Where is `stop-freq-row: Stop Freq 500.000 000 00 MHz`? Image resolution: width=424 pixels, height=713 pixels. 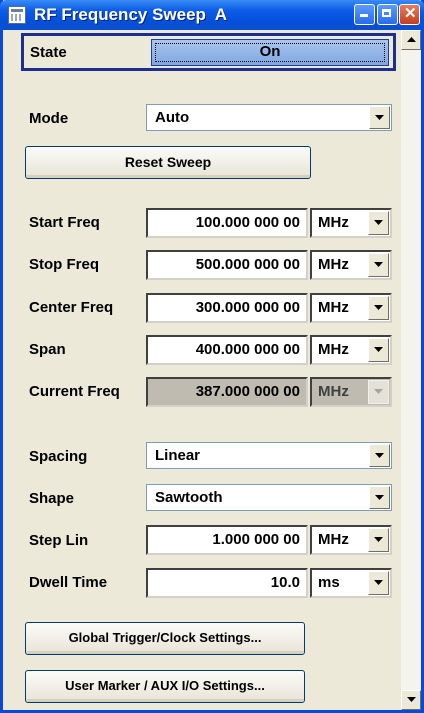 stop-freq-row: Stop Freq 500.000 000 00 MHz is located at coordinates (200, 265).